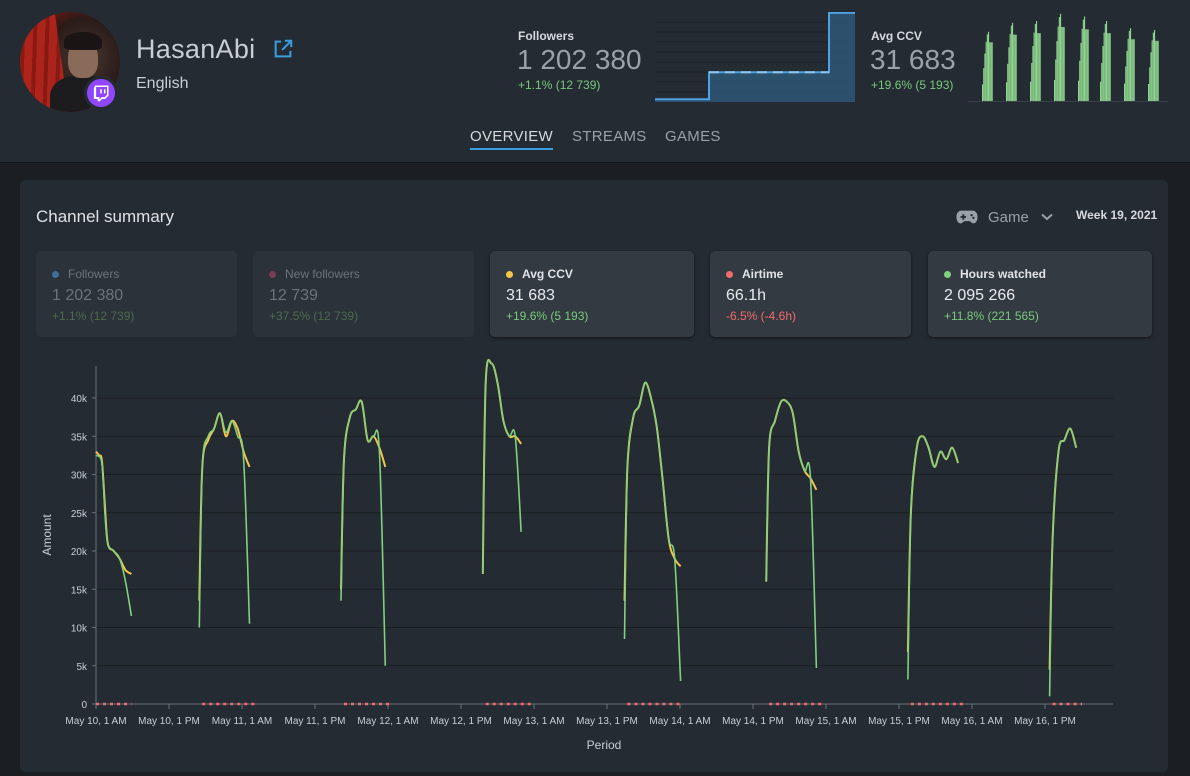 Image resolution: width=1190 pixels, height=776 pixels. Describe the element at coordinates (84, 705) in the screenshot. I see `y-tick-label: 0` at that location.